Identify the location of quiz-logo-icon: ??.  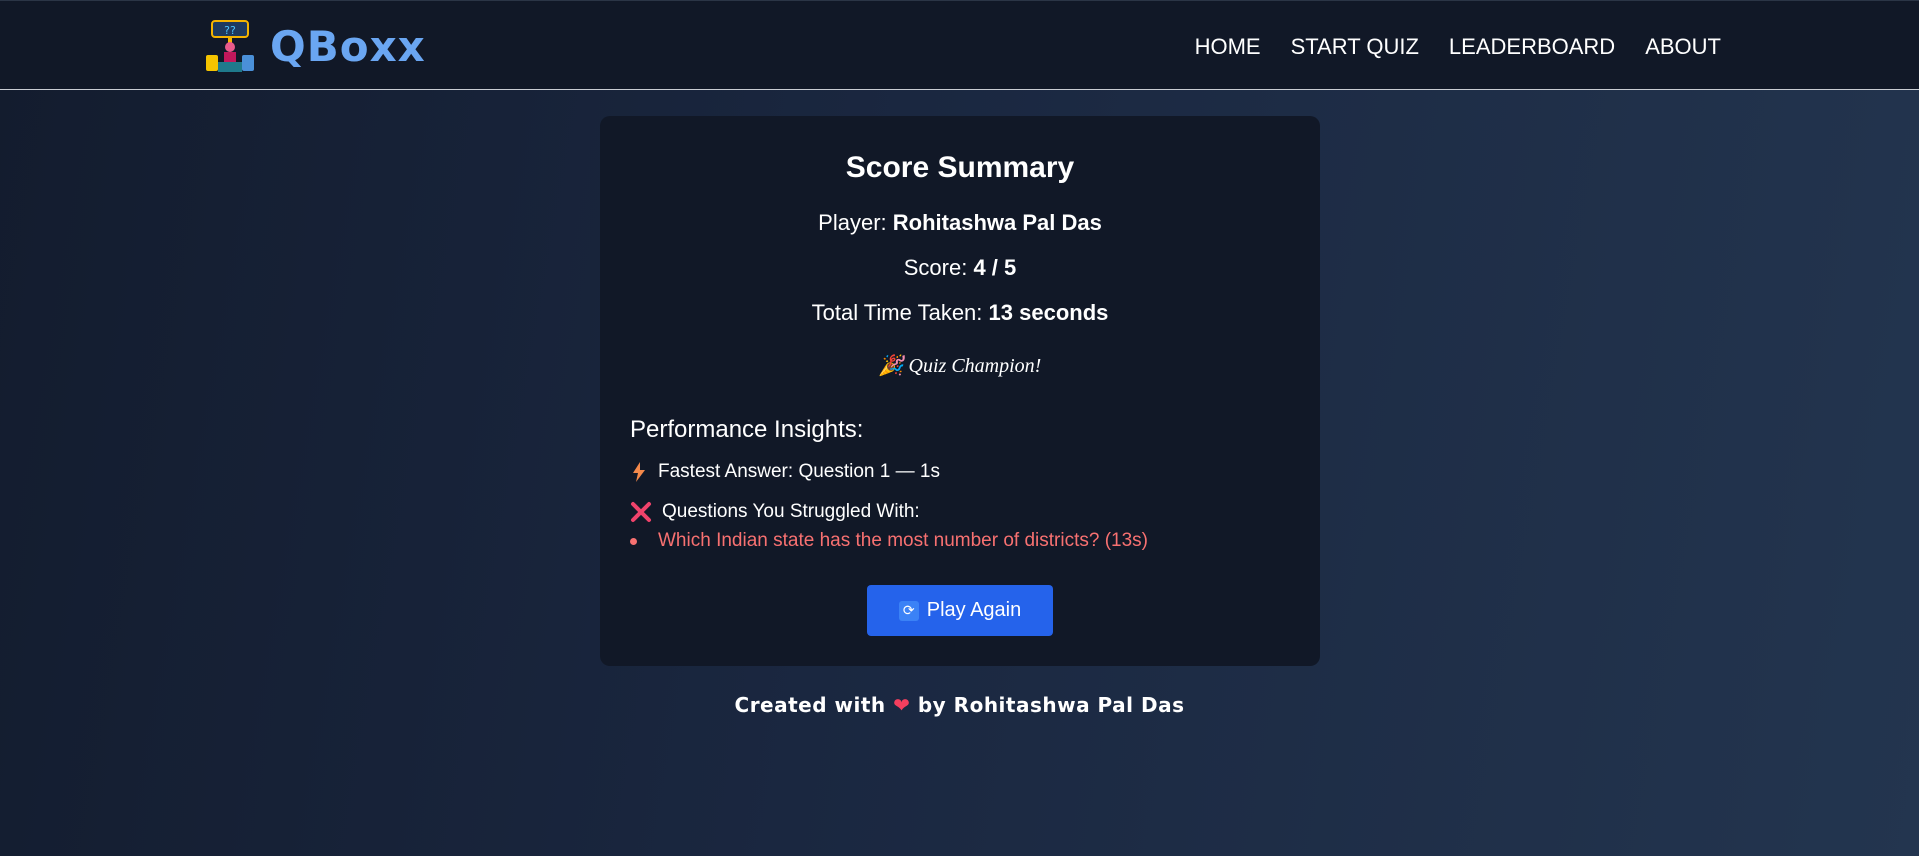
(230, 46).